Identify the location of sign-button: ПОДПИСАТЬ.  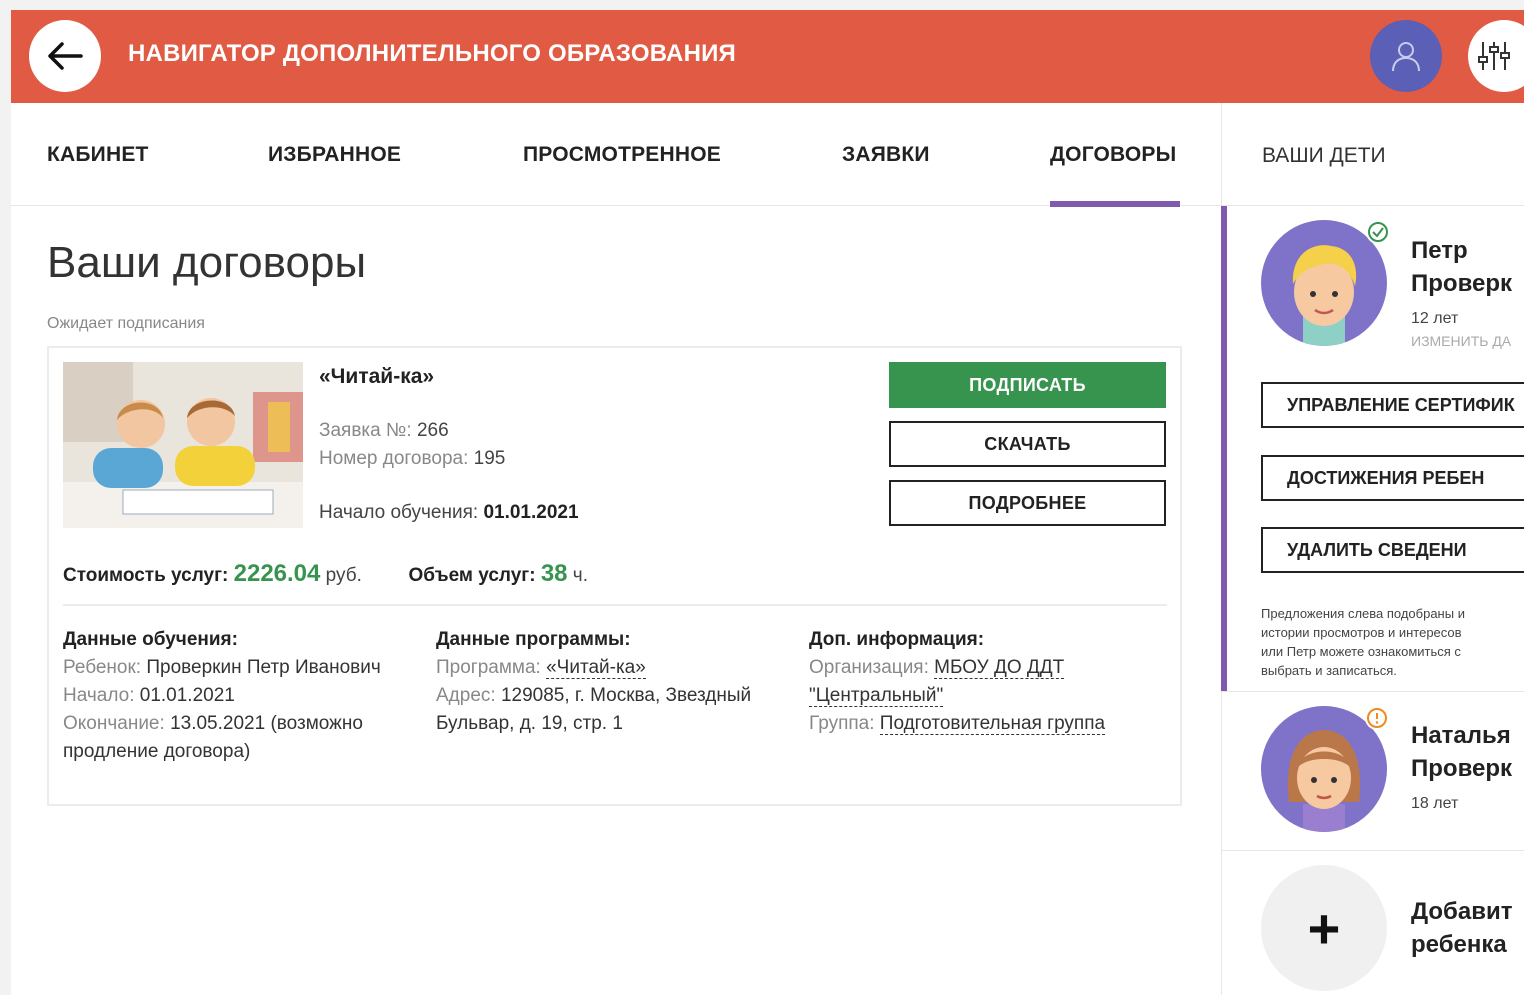
(1027, 385).